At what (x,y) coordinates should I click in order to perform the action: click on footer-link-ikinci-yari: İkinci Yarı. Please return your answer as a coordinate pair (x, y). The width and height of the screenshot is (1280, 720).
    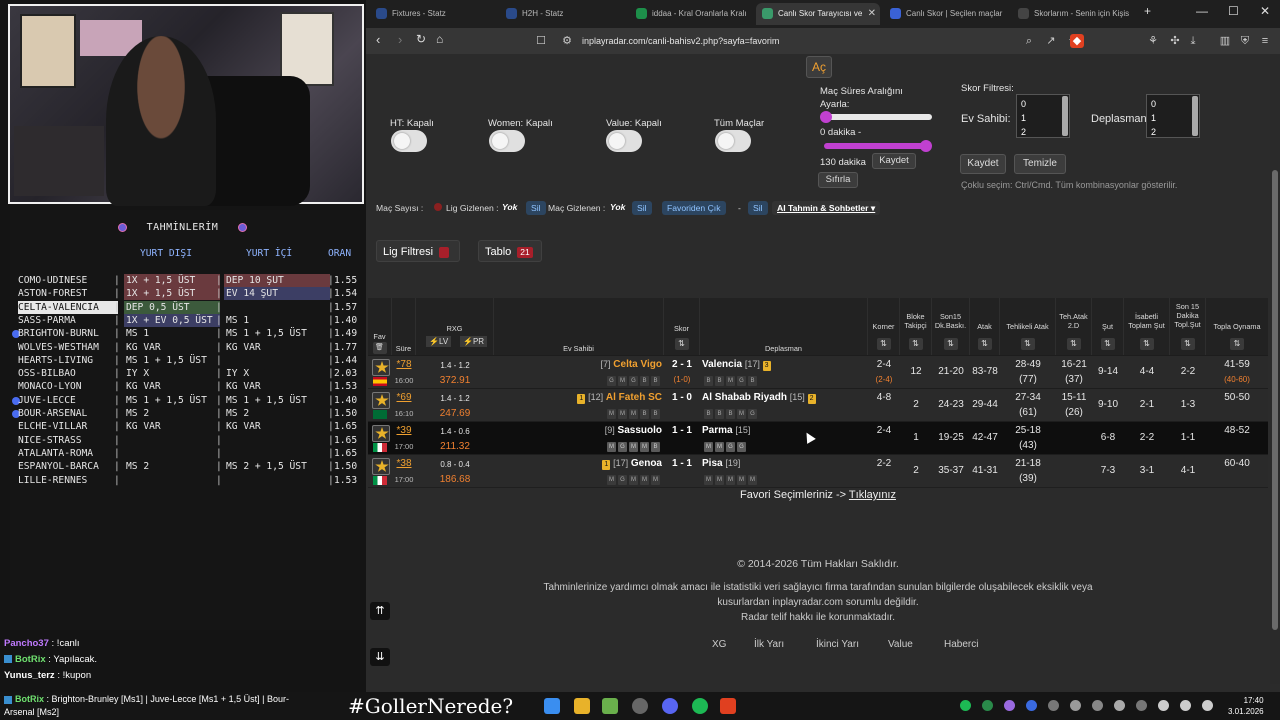
    Looking at the image, I should click on (837, 644).